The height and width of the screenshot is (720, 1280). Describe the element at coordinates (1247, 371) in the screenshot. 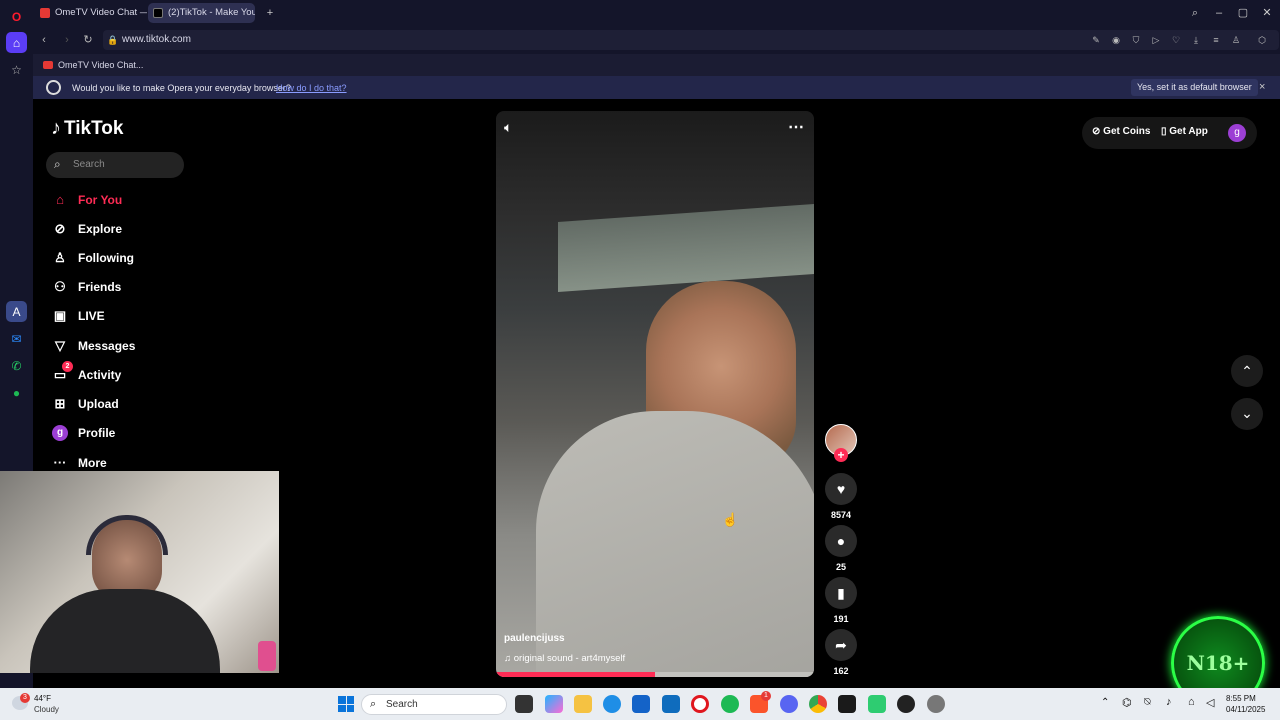

I see `previous-video-button: ⌃` at that location.